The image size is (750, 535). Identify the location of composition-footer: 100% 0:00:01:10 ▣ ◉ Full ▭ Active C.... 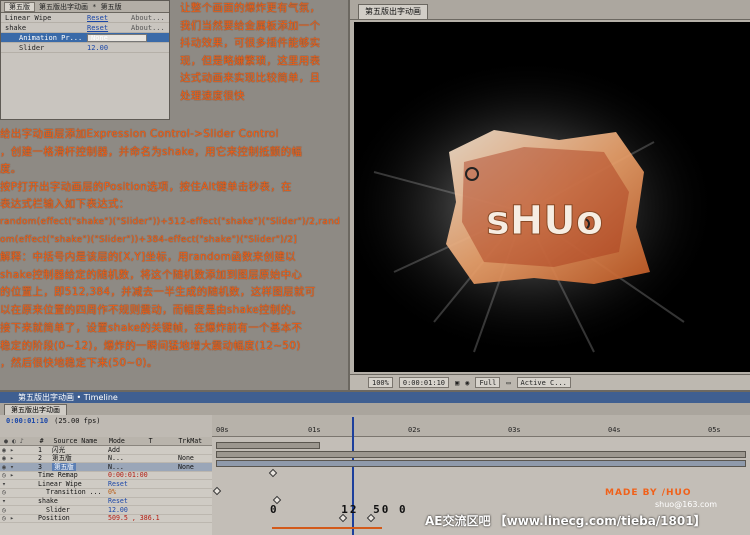
(550, 382).